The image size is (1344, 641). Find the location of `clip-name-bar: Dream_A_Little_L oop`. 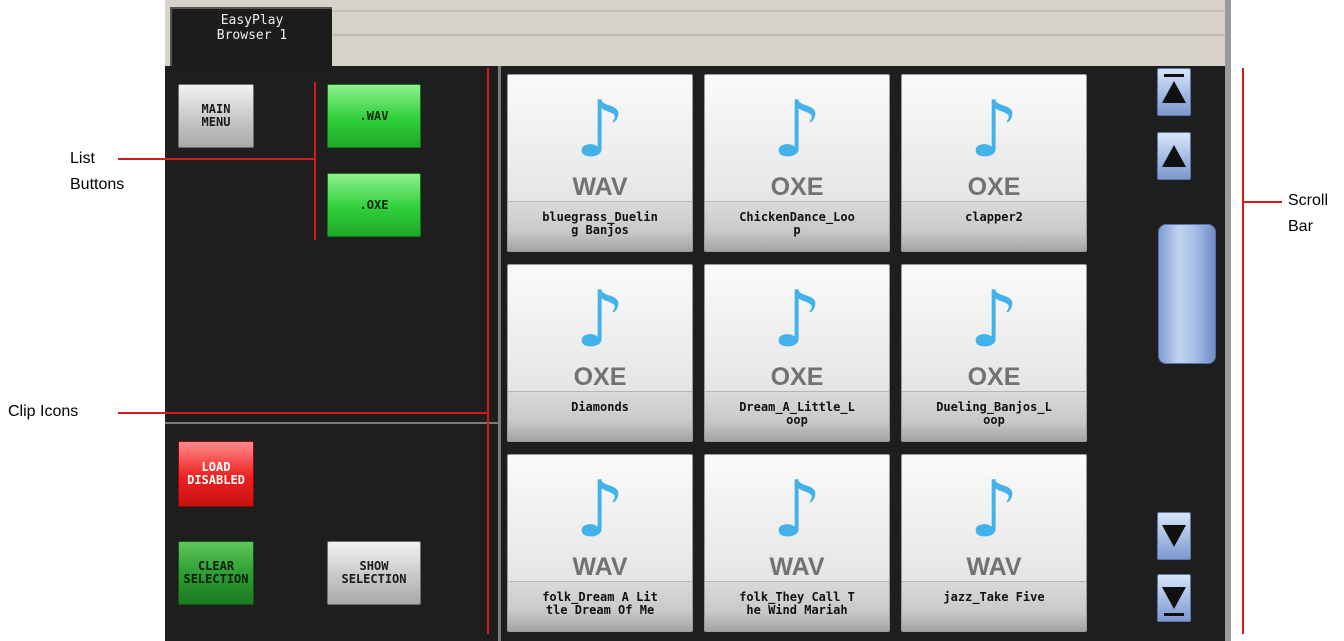

clip-name-bar: Dream_A_Little_L oop is located at coordinates (797, 416).